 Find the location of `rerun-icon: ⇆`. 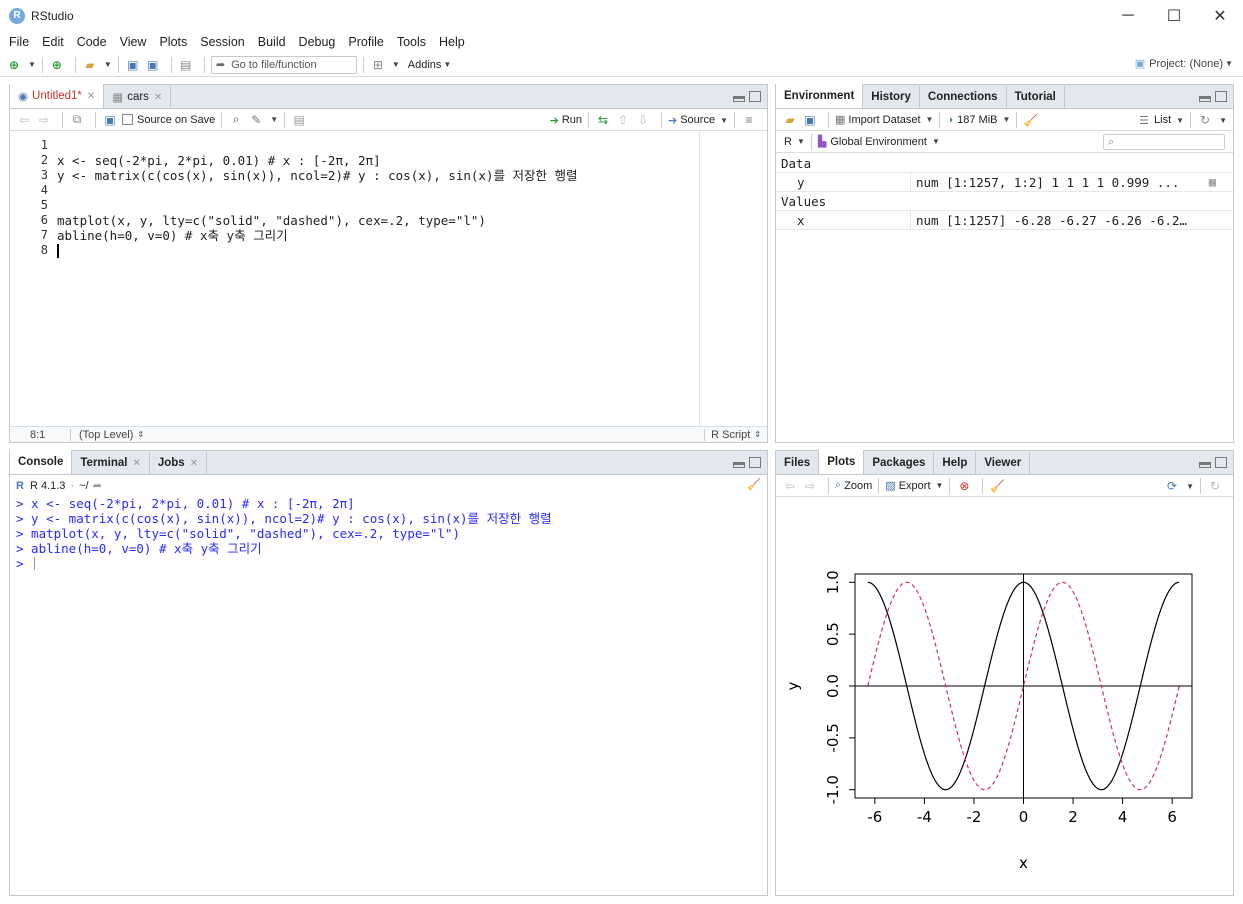

rerun-icon: ⇆ is located at coordinates (603, 120).